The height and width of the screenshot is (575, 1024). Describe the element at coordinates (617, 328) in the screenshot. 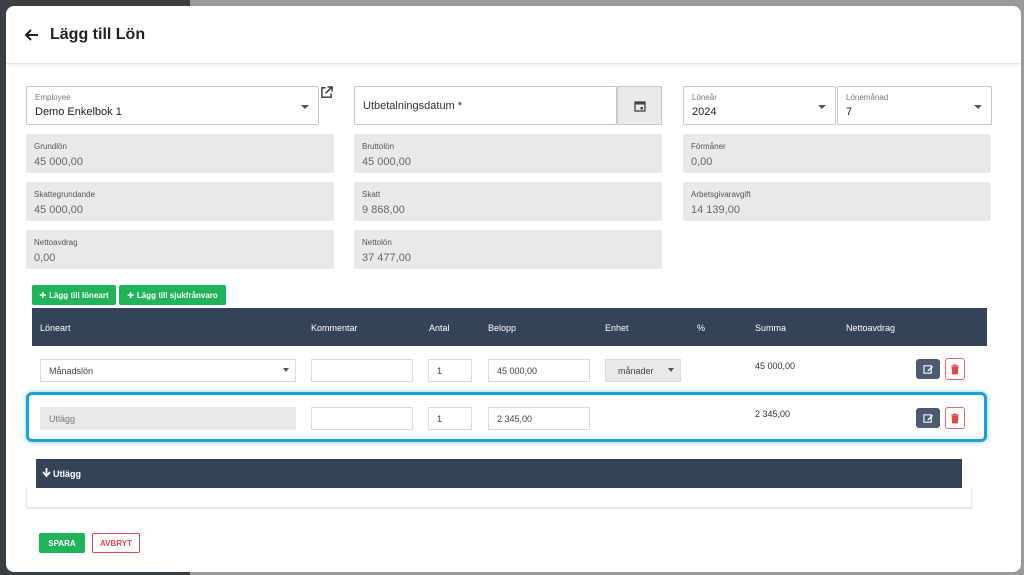

I see `header-enhet: Enhet` at that location.